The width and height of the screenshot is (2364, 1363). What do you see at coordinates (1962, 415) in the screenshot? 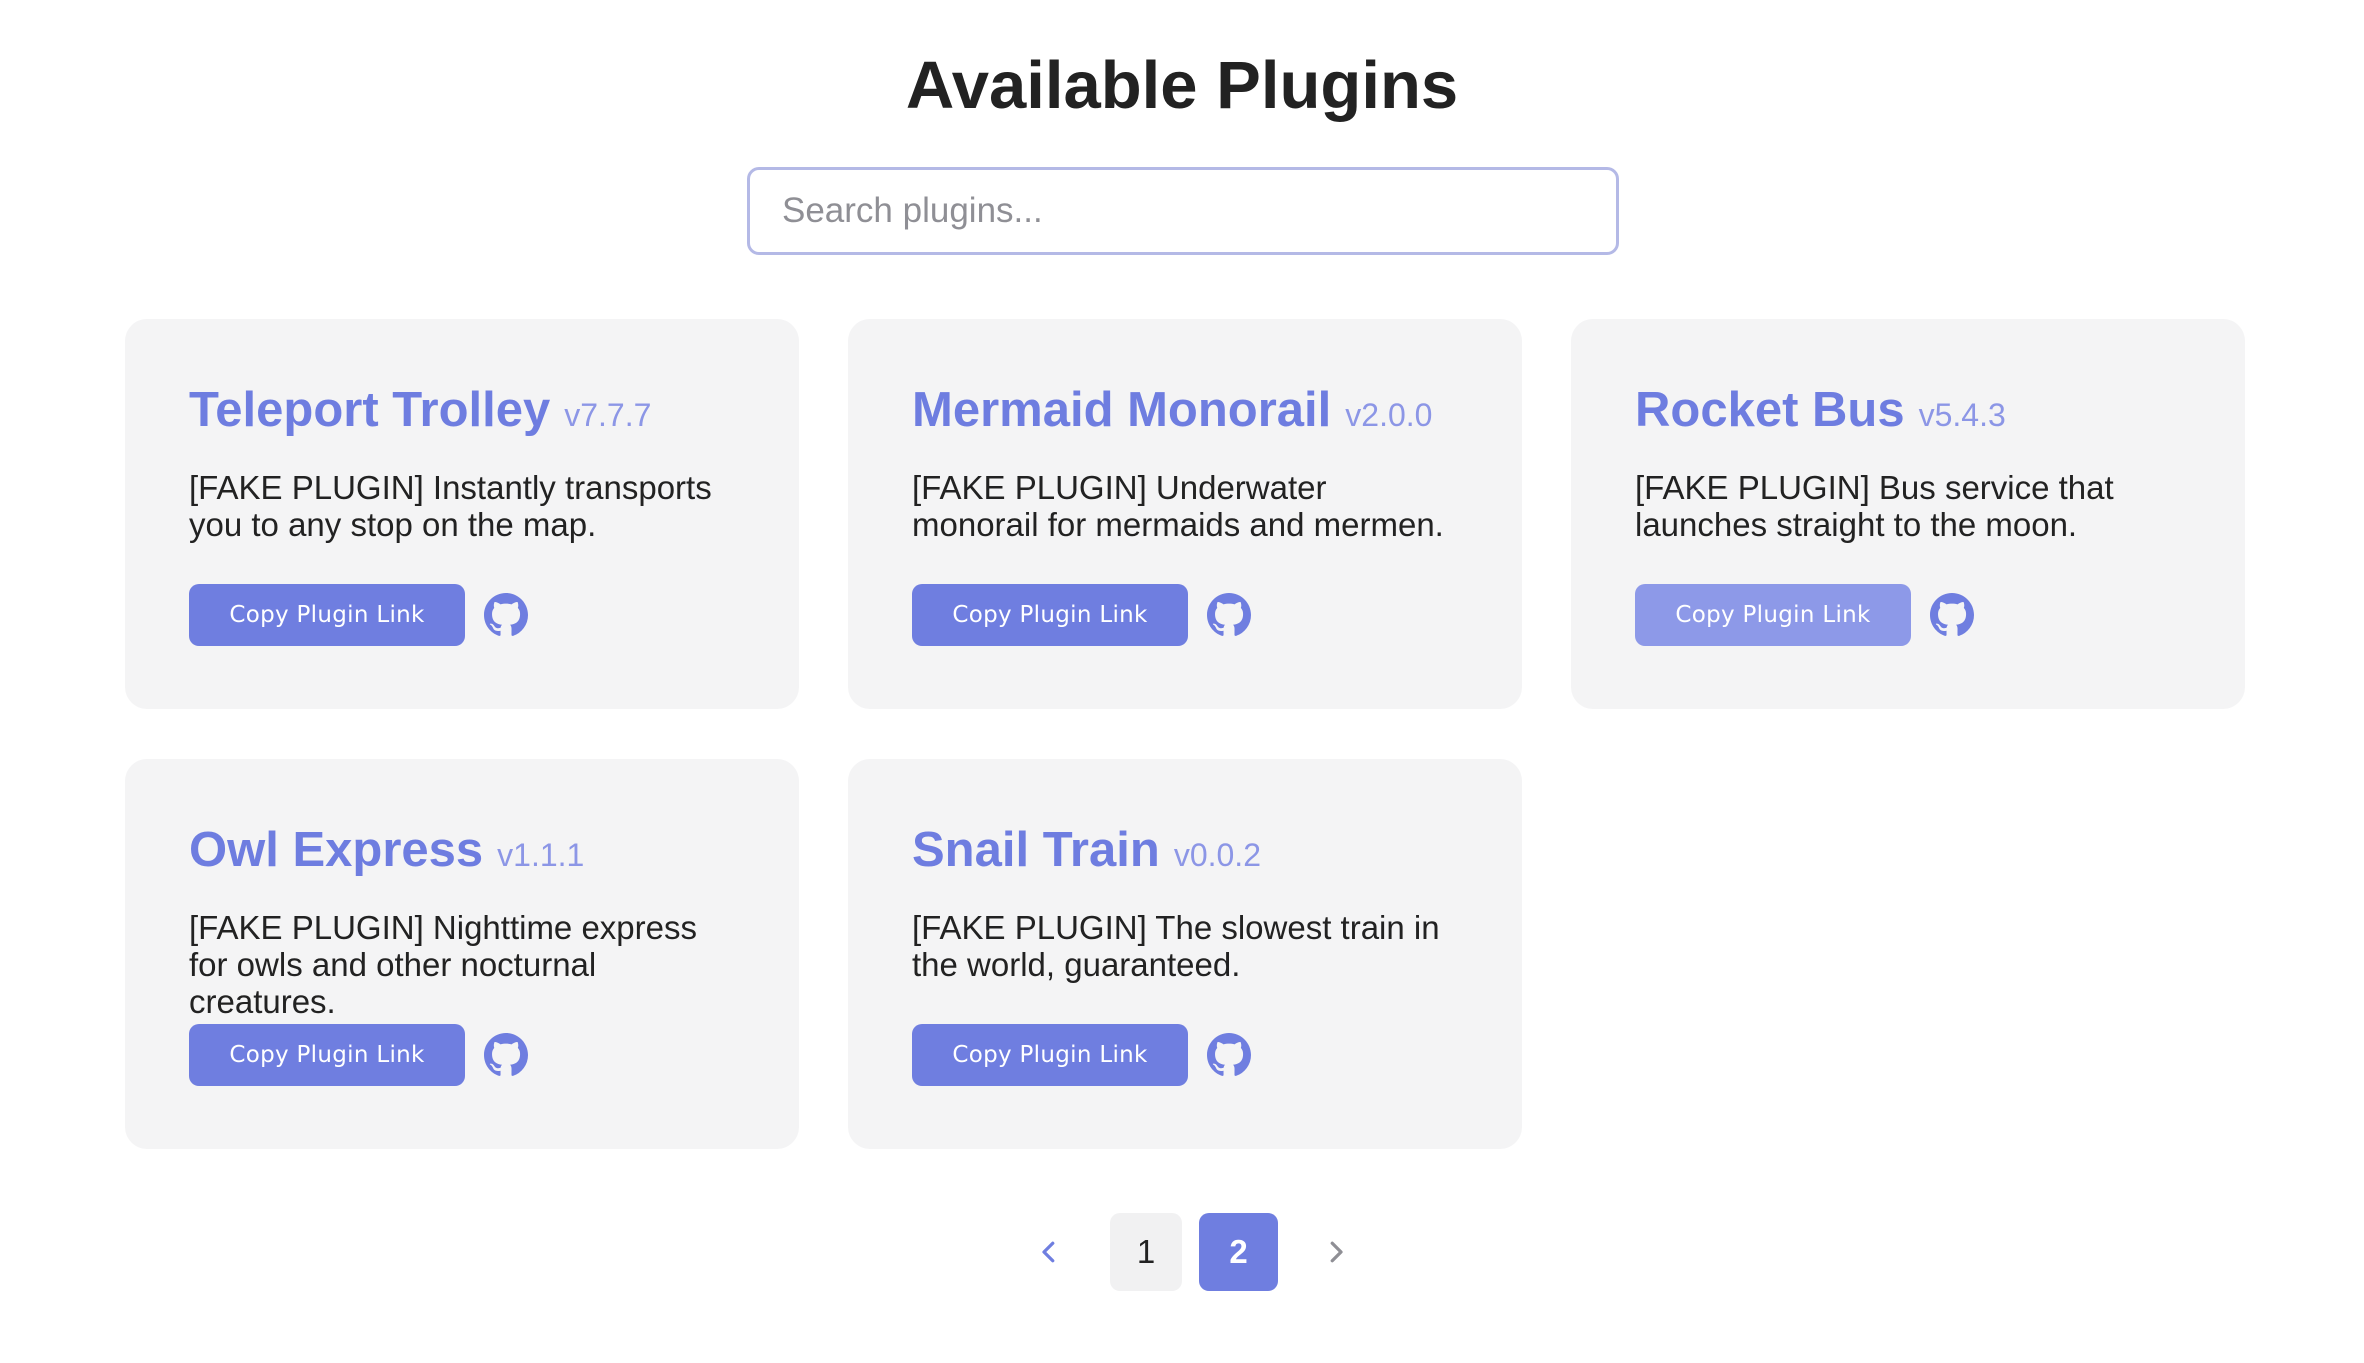
I see `plugin-version: v5.4.3` at bounding box center [1962, 415].